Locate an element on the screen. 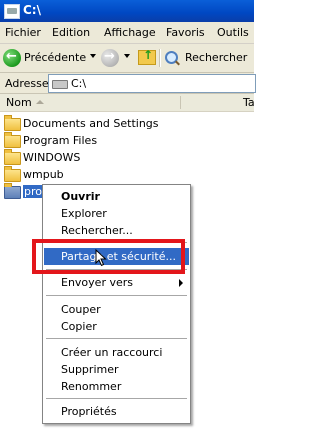  menu-item-supprimer: Supprimer is located at coordinates (116, 369).